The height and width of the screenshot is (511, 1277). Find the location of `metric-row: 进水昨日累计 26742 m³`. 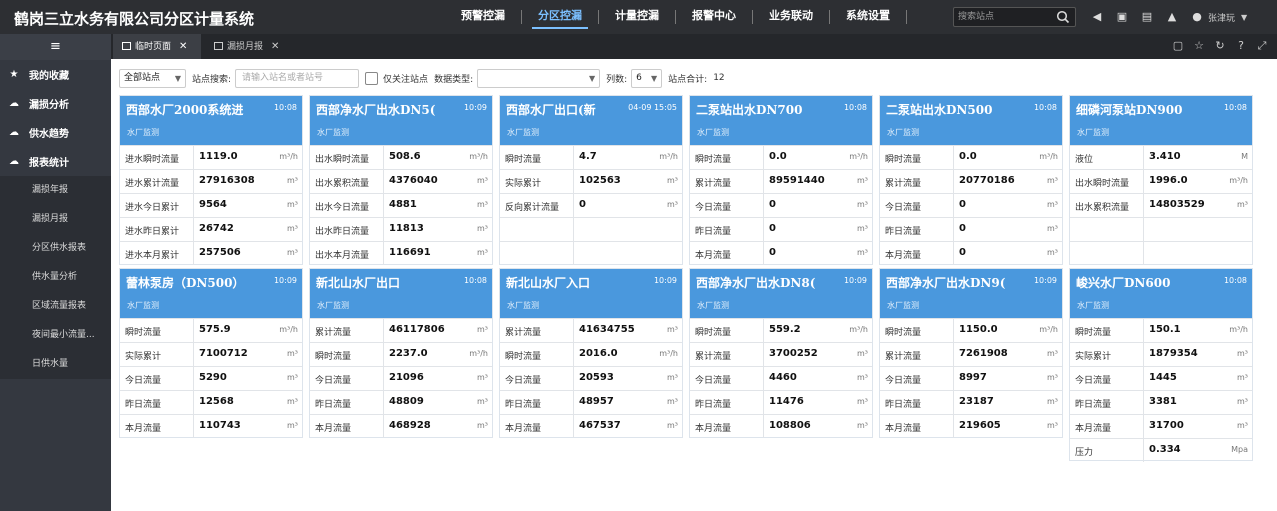

metric-row: 进水昨日累计 26742 m³ is located at coordinates (211, 229).